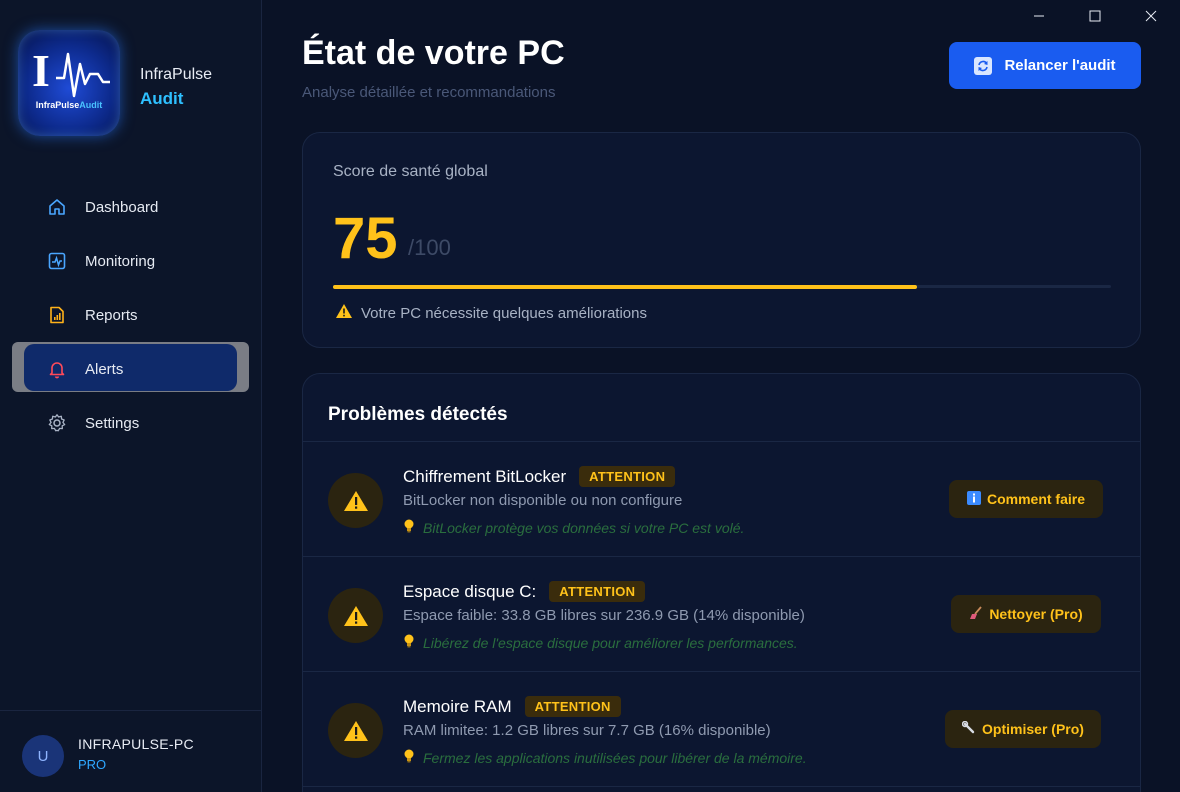 Image resolution: width=1180 pixels, height=792 pixels. Describe the element at coordinates (130, 369) in the screenshot. I see `sidebar-item-alerts: Alerts` at that location.